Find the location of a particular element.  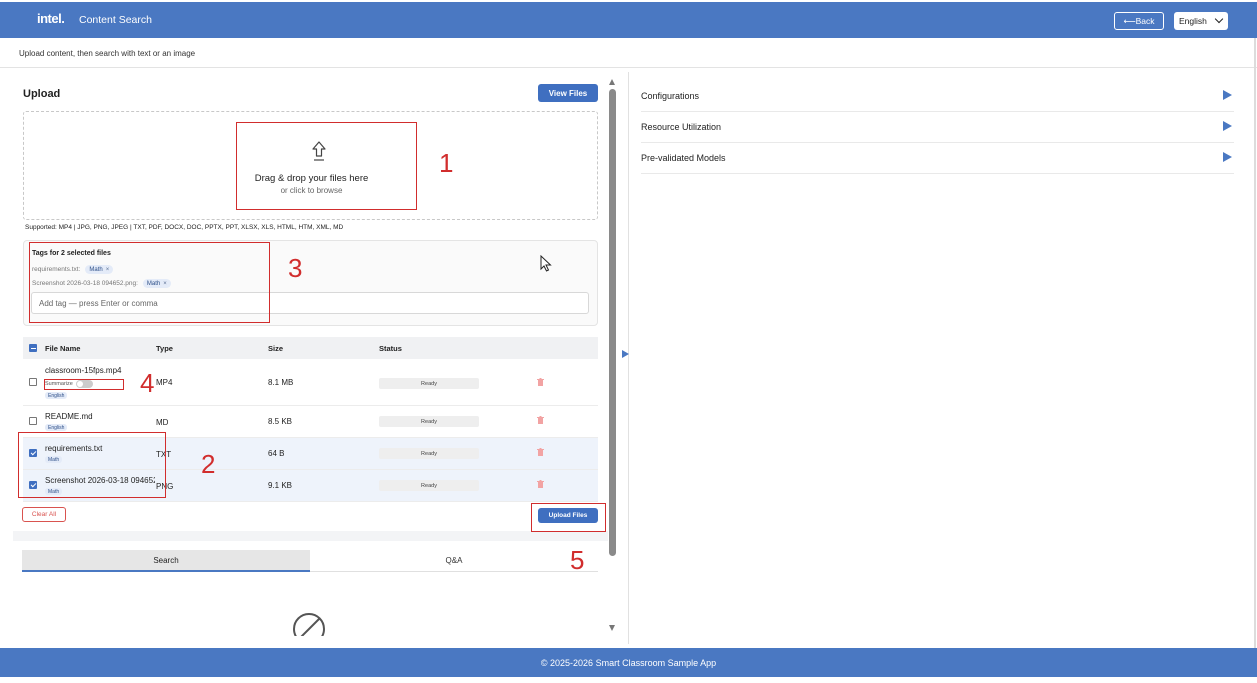

file-type: MD is located at coordinates (162, 422).